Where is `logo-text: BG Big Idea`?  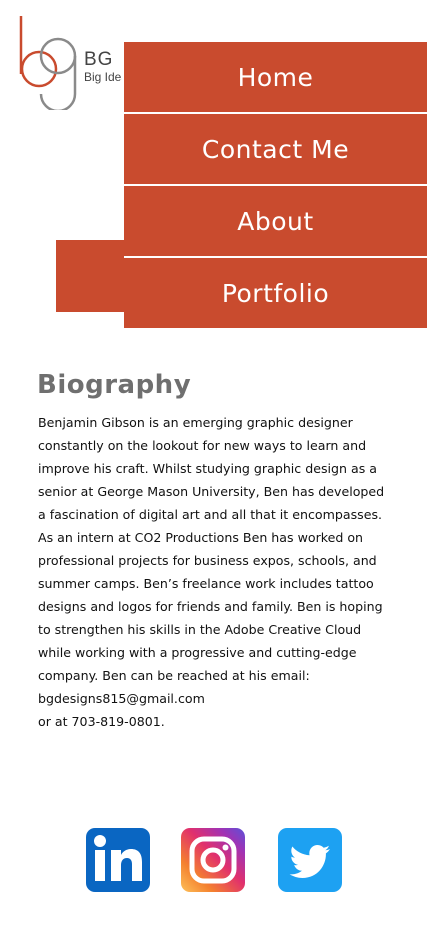
logo-text: BG Big Idea is located at coordinates (103, 67).